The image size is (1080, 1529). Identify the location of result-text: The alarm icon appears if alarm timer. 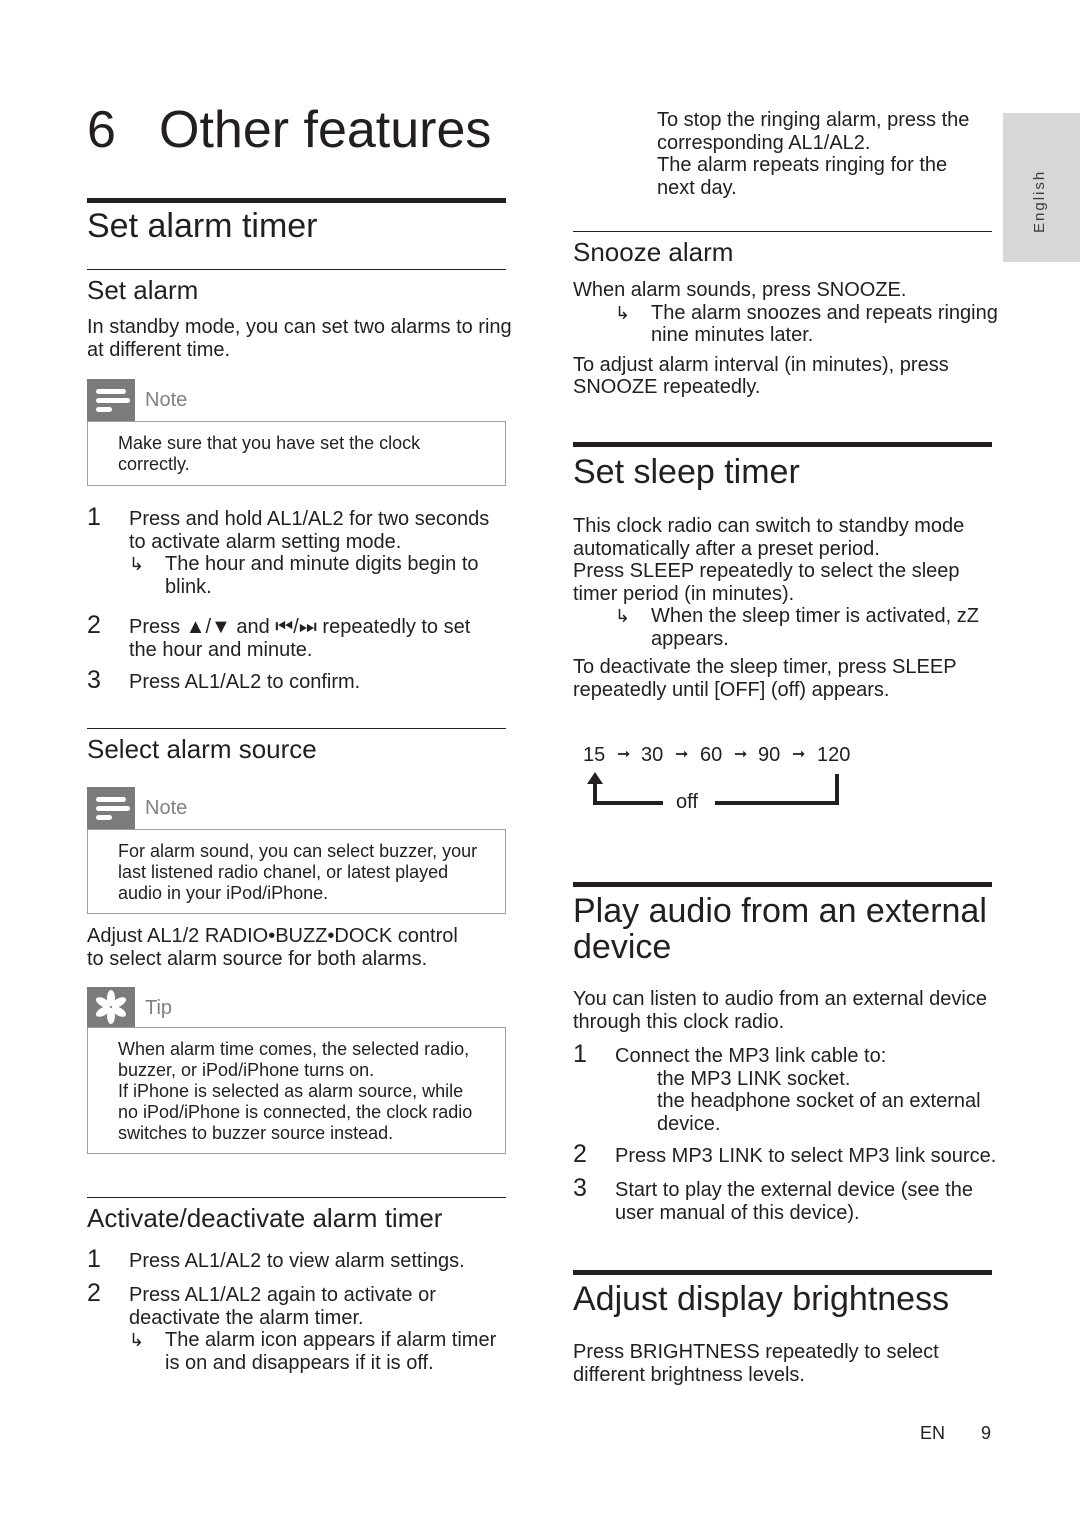
(331, 1340).